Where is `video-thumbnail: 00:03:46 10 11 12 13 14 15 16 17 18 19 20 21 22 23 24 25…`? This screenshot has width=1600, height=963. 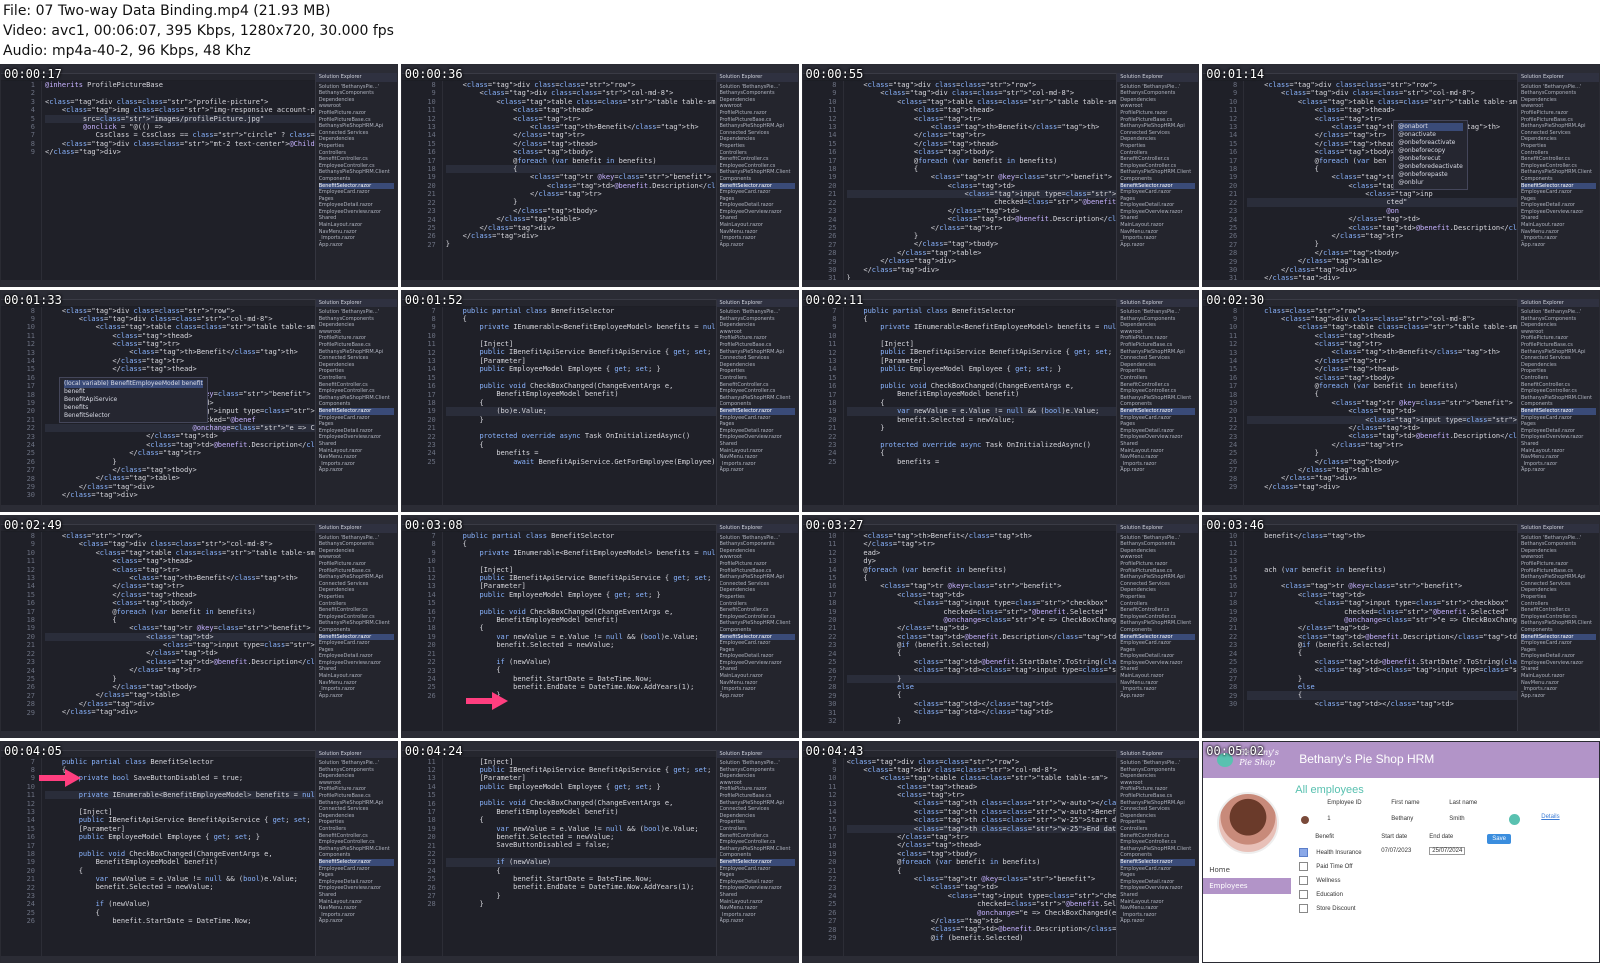
video-thumbnail: 00:03:46 10 11 12 13 14 15 16 17 18 19 20 21 22 23 24 25… is located at coordinates (1401, 626).